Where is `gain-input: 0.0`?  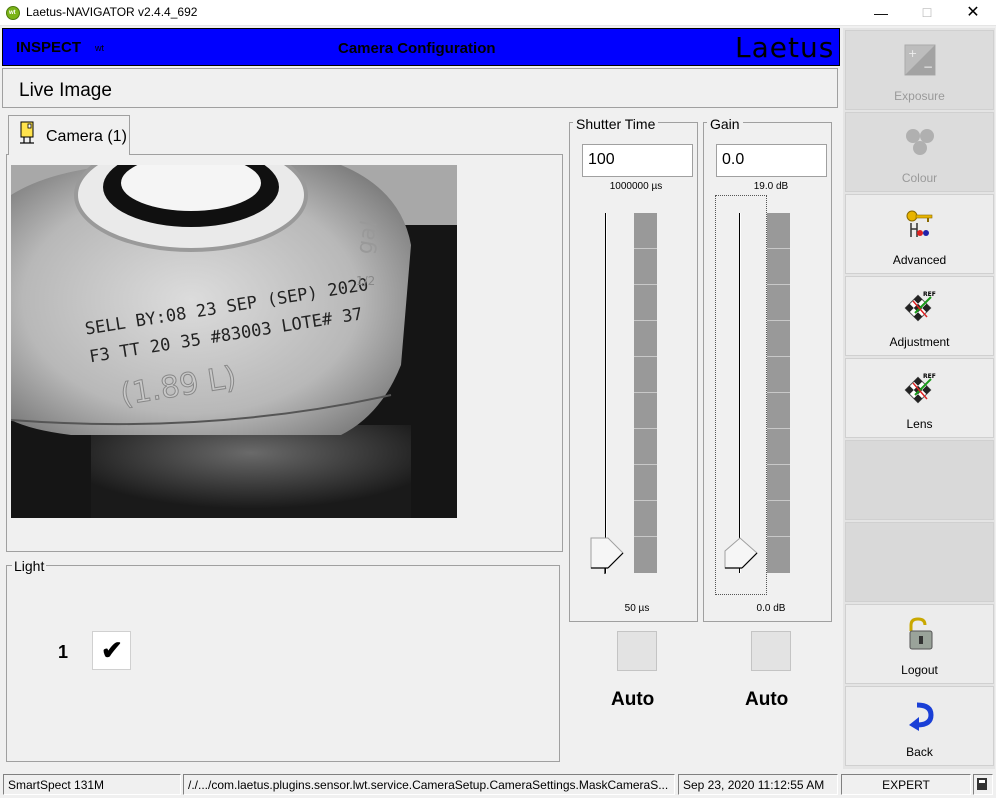
gain-input: 0.0 is located at coordinates (771, 160).